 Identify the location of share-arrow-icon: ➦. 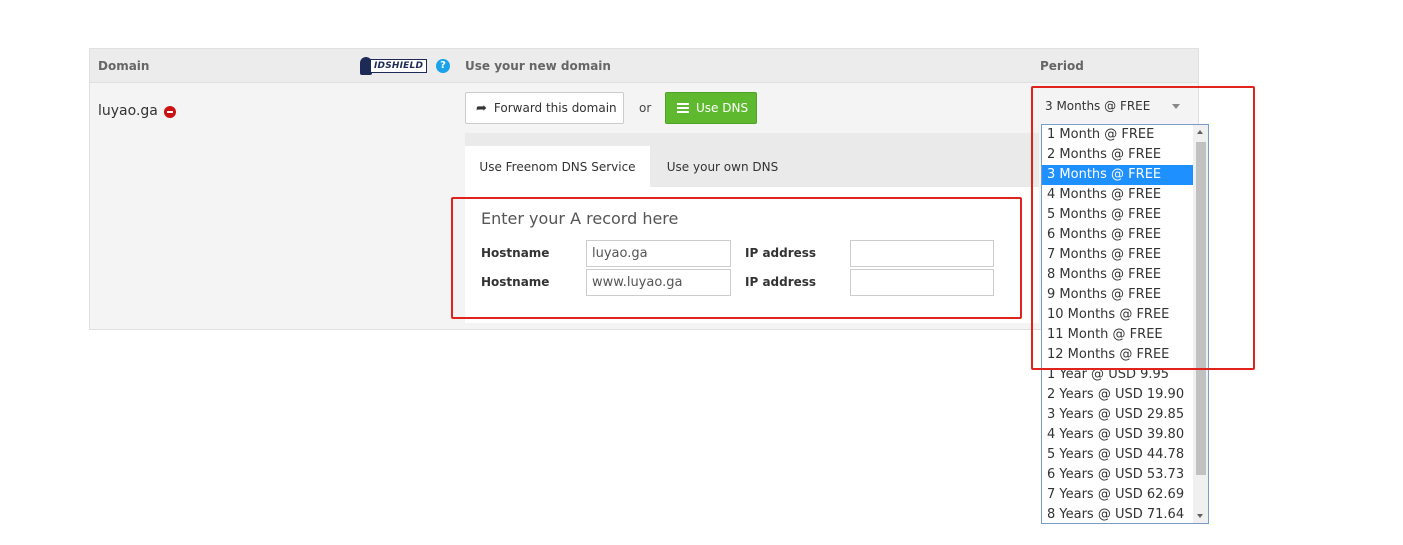
(481, 108).